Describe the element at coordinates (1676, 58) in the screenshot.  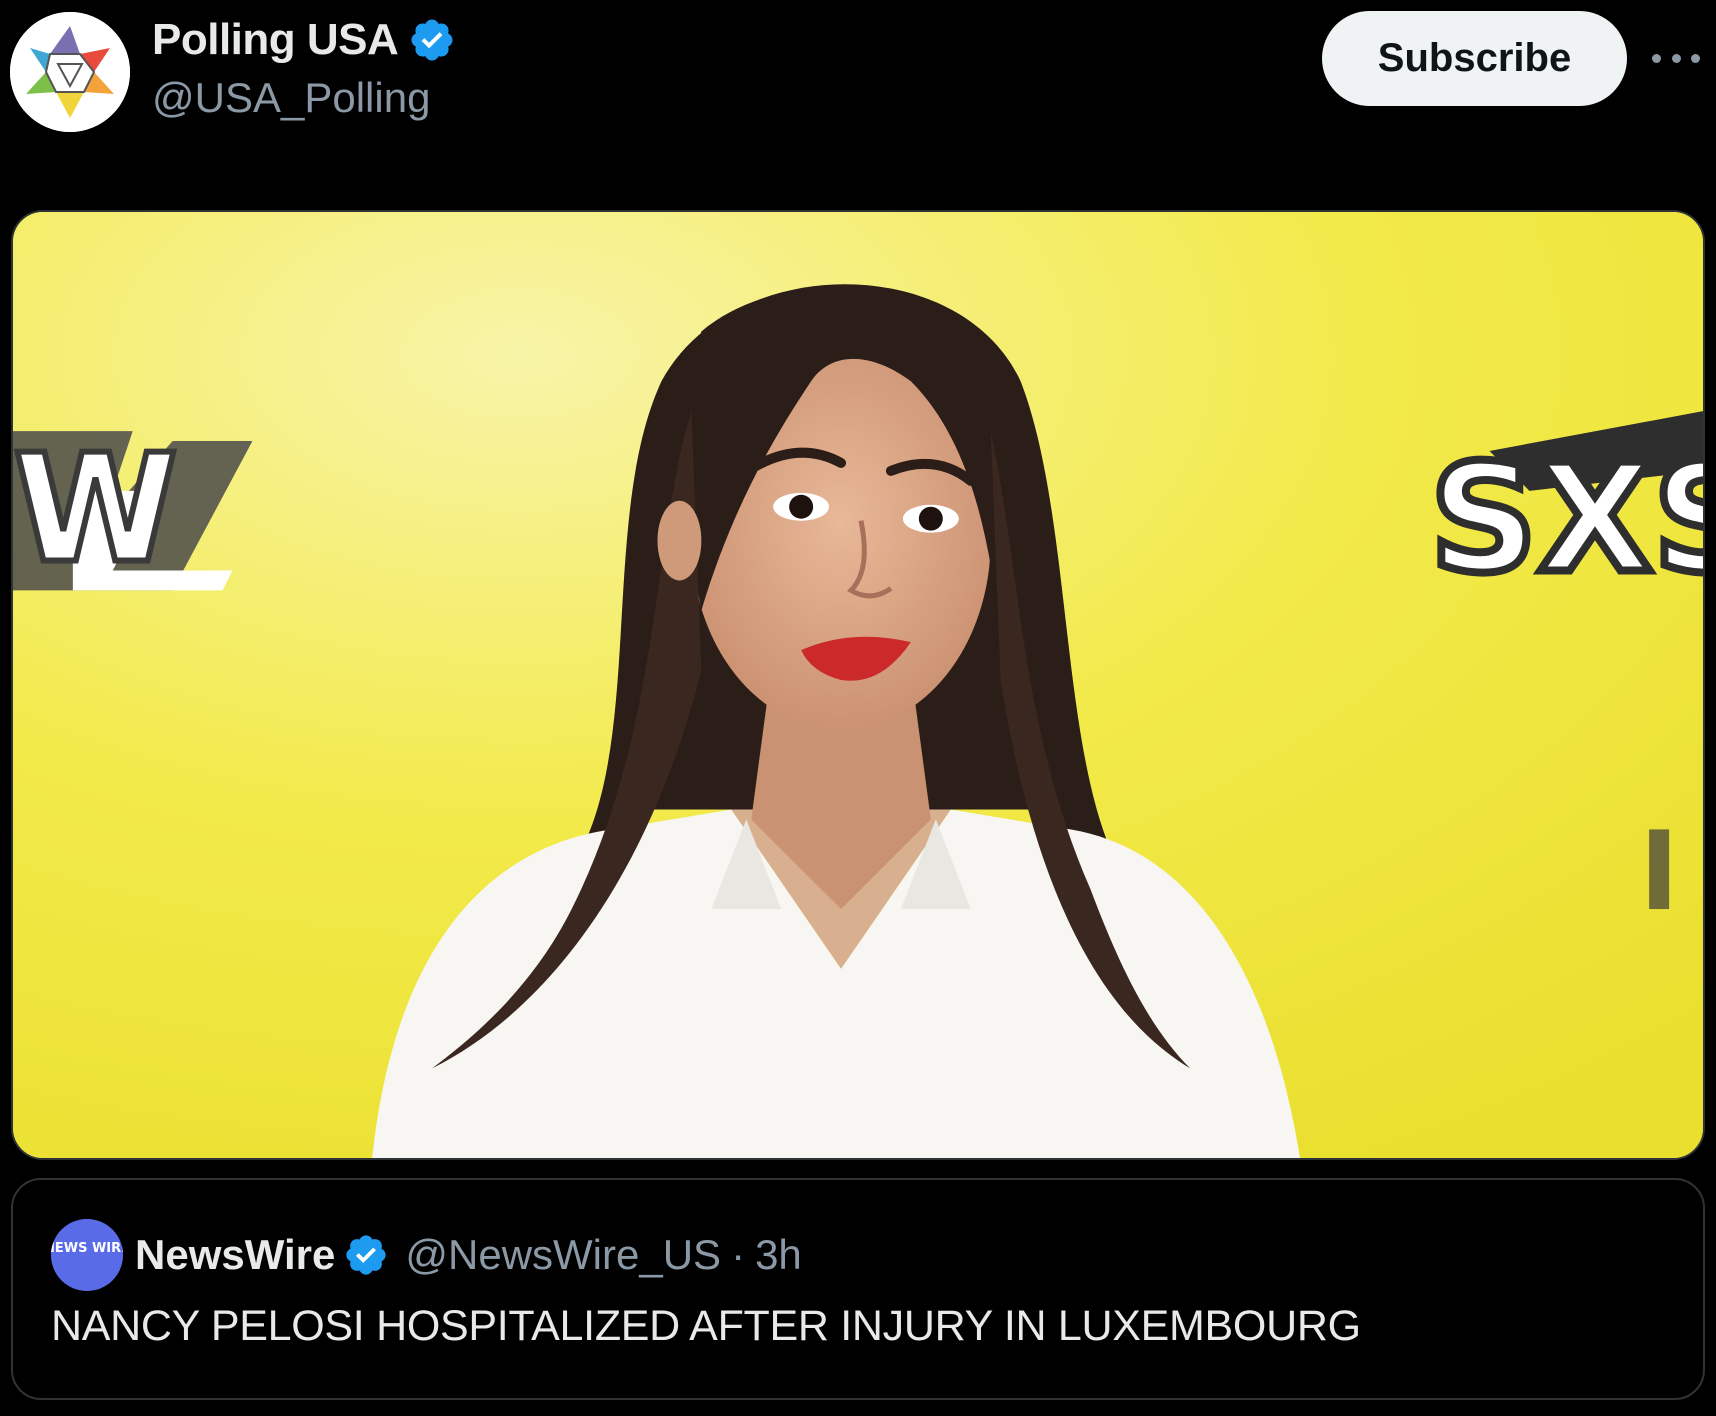
I see `more-horizontal-icon` at that location.